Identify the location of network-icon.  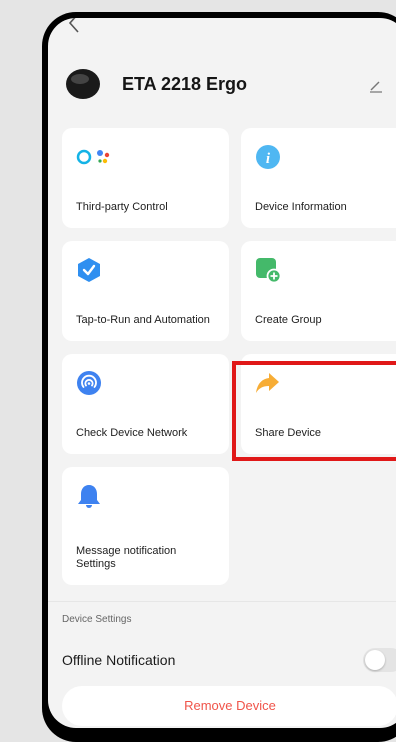
(89, 383).